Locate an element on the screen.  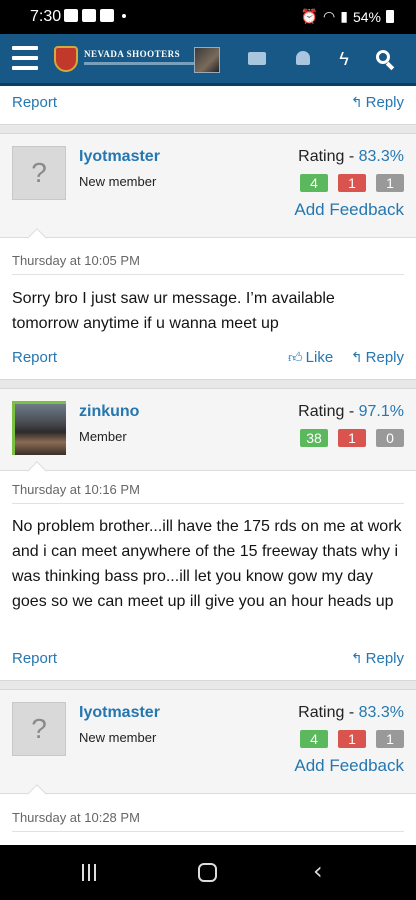
bell-icon is located at coordinates (303, 59).